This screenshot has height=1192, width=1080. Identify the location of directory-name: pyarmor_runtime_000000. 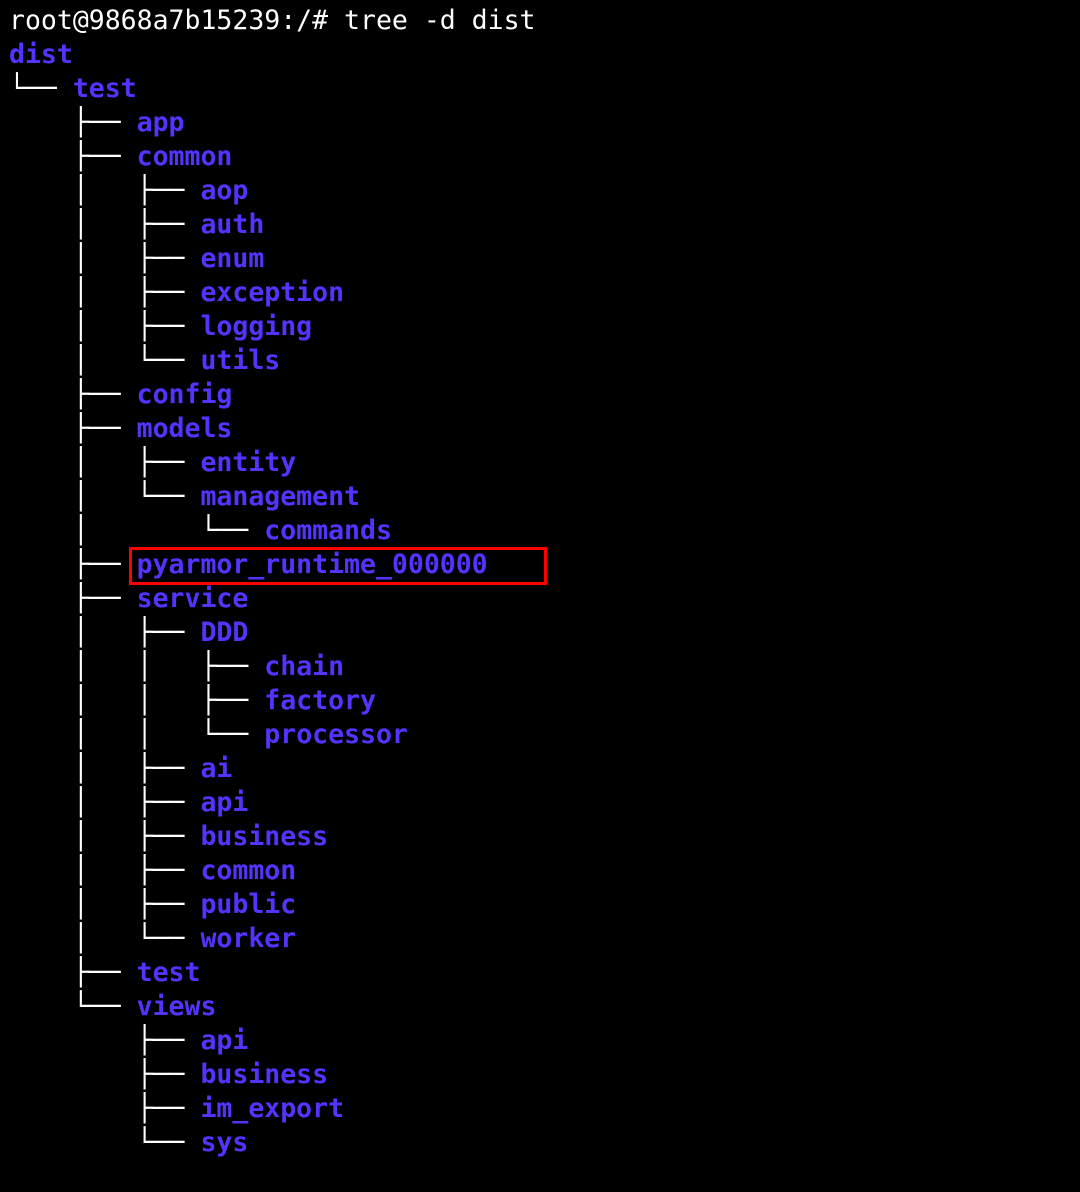
(312, 564).